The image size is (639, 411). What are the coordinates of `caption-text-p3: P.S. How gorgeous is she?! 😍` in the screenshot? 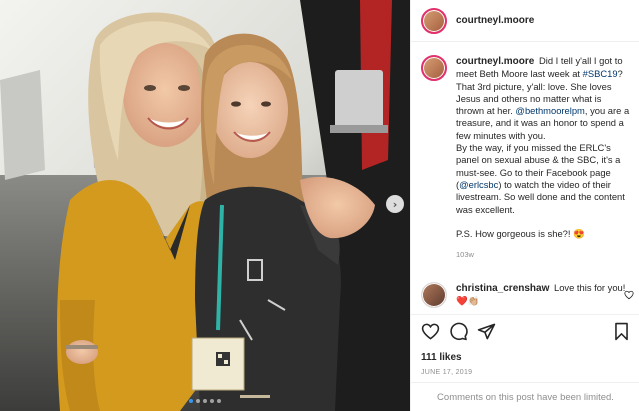 It's located at (520, 233).